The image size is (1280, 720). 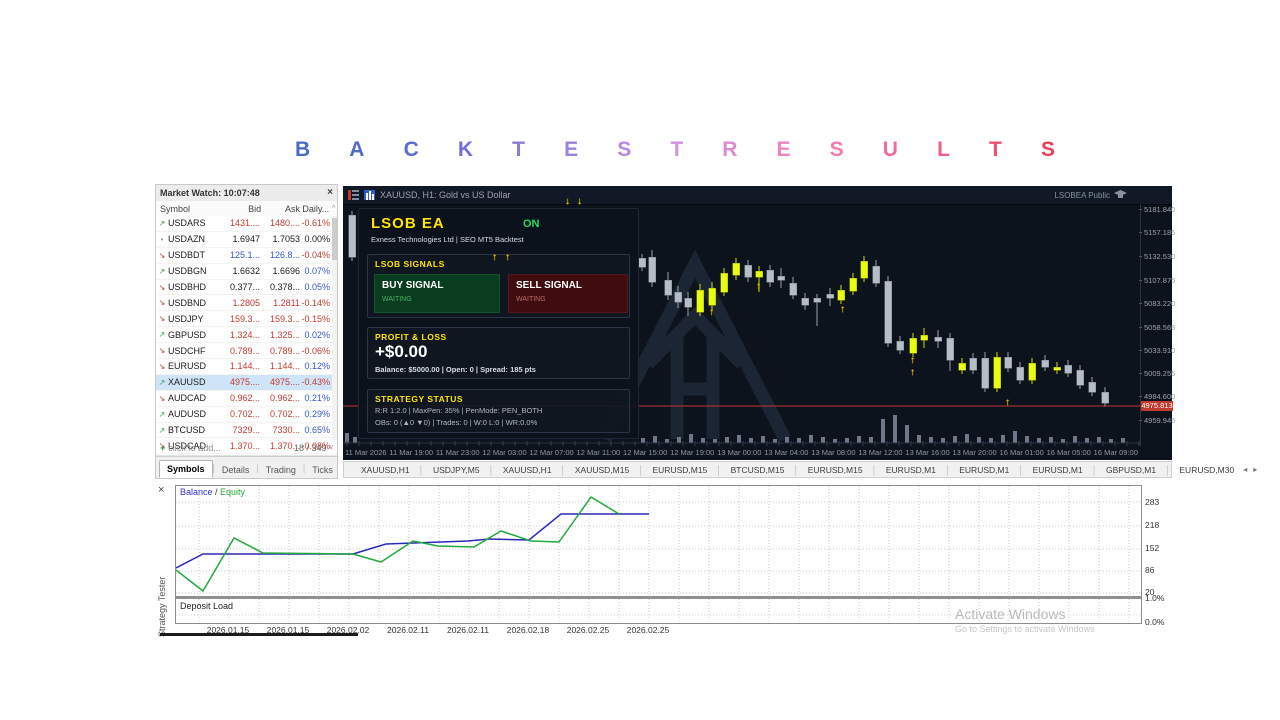 What do you see at coordinates (1131, 470) in the screenshot?
I see `chart-tab-10: GBPUSD,M1` at bounding box center [1131, 470].